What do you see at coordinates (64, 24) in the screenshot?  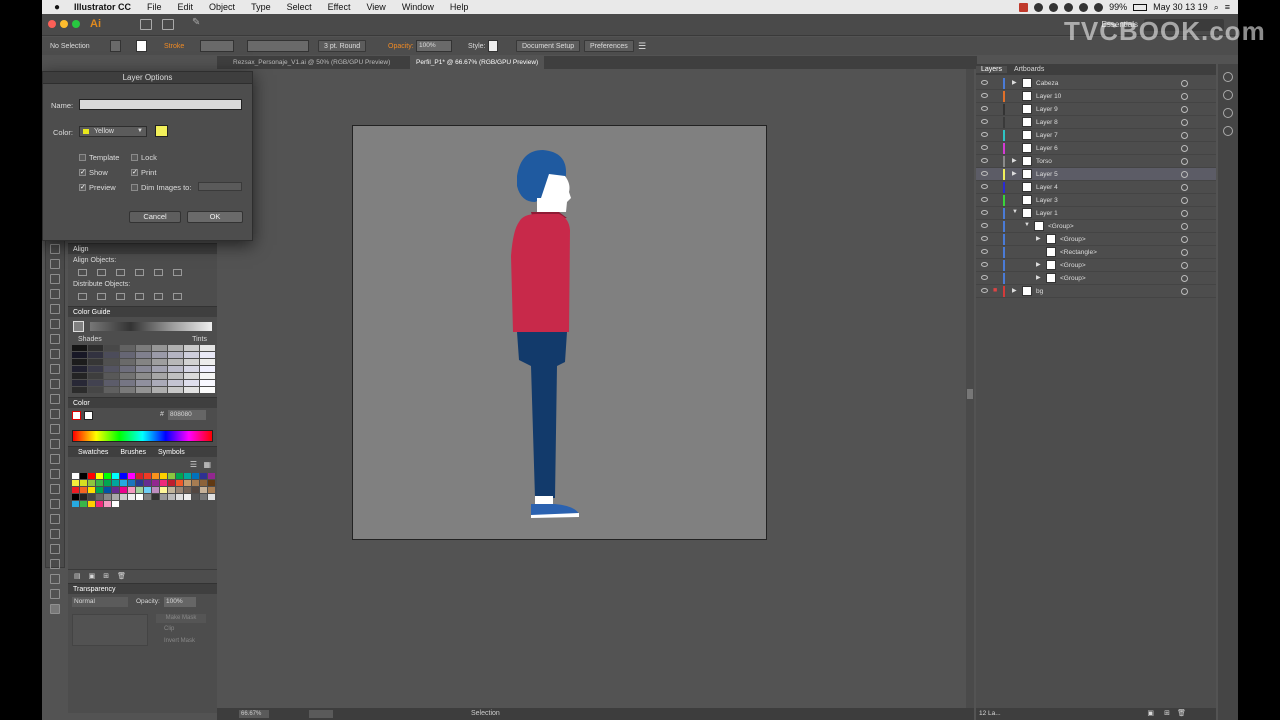 I see `minimize-window-icon` at bounding box center [64, 24].